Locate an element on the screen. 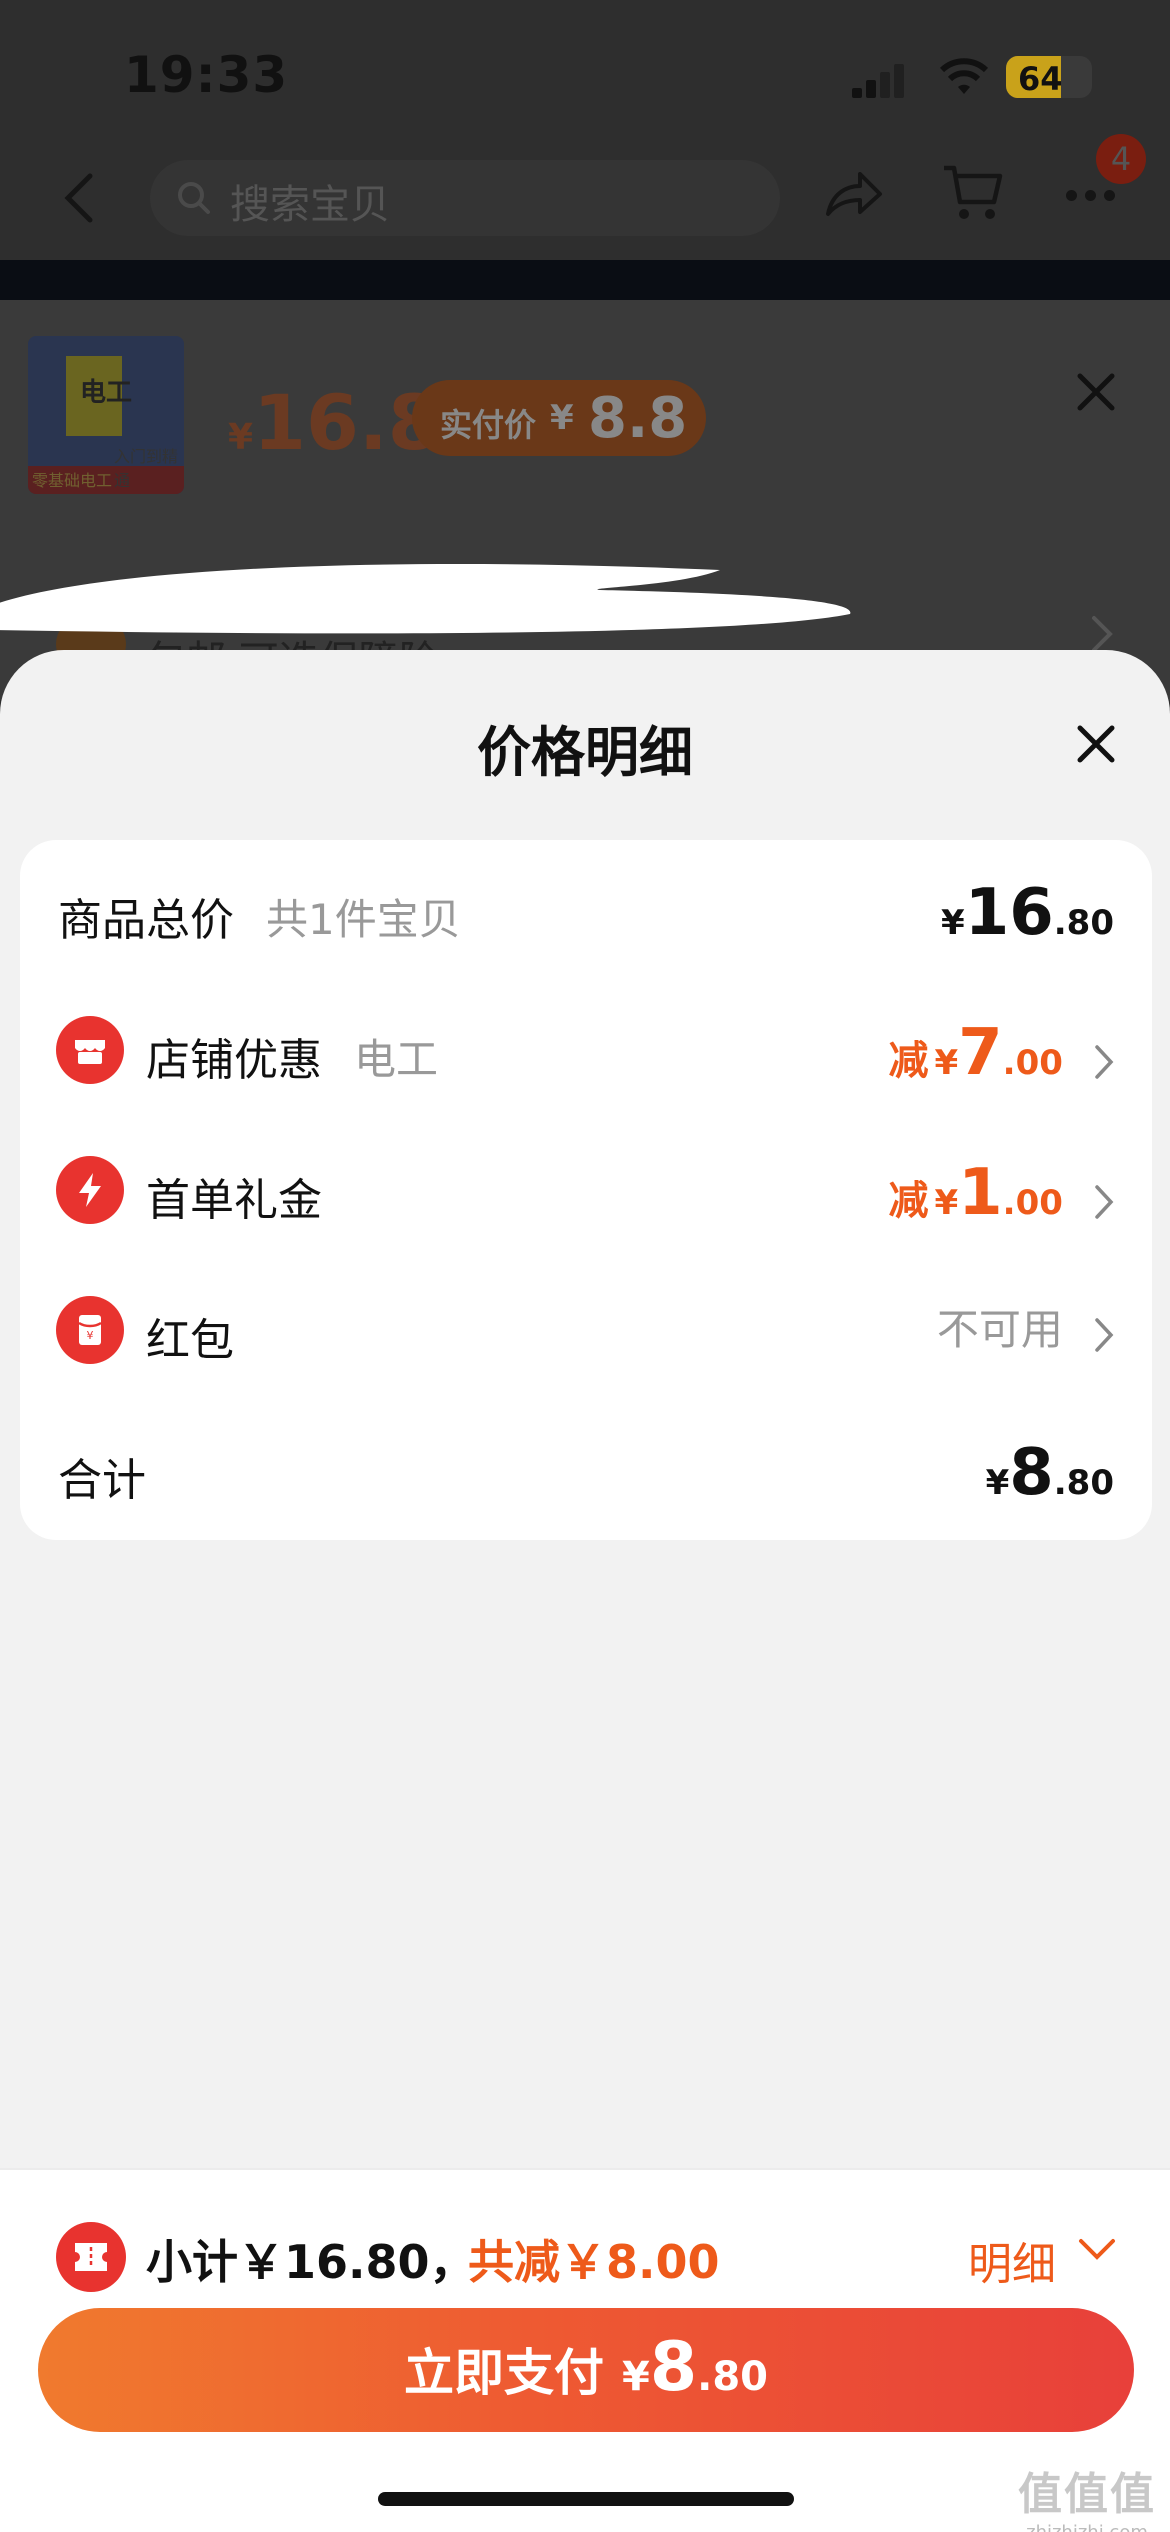 Image resolution: width=1170 pixels, height=2532 pixels. battery-level: 64 is located at coordinates (1040, 79).